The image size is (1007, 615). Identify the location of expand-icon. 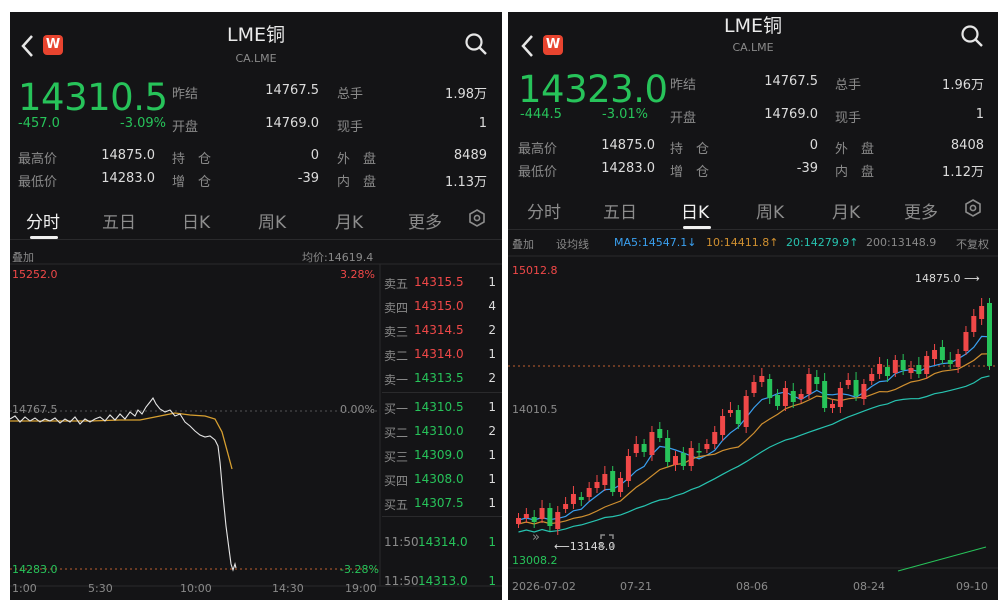
(607, 541).